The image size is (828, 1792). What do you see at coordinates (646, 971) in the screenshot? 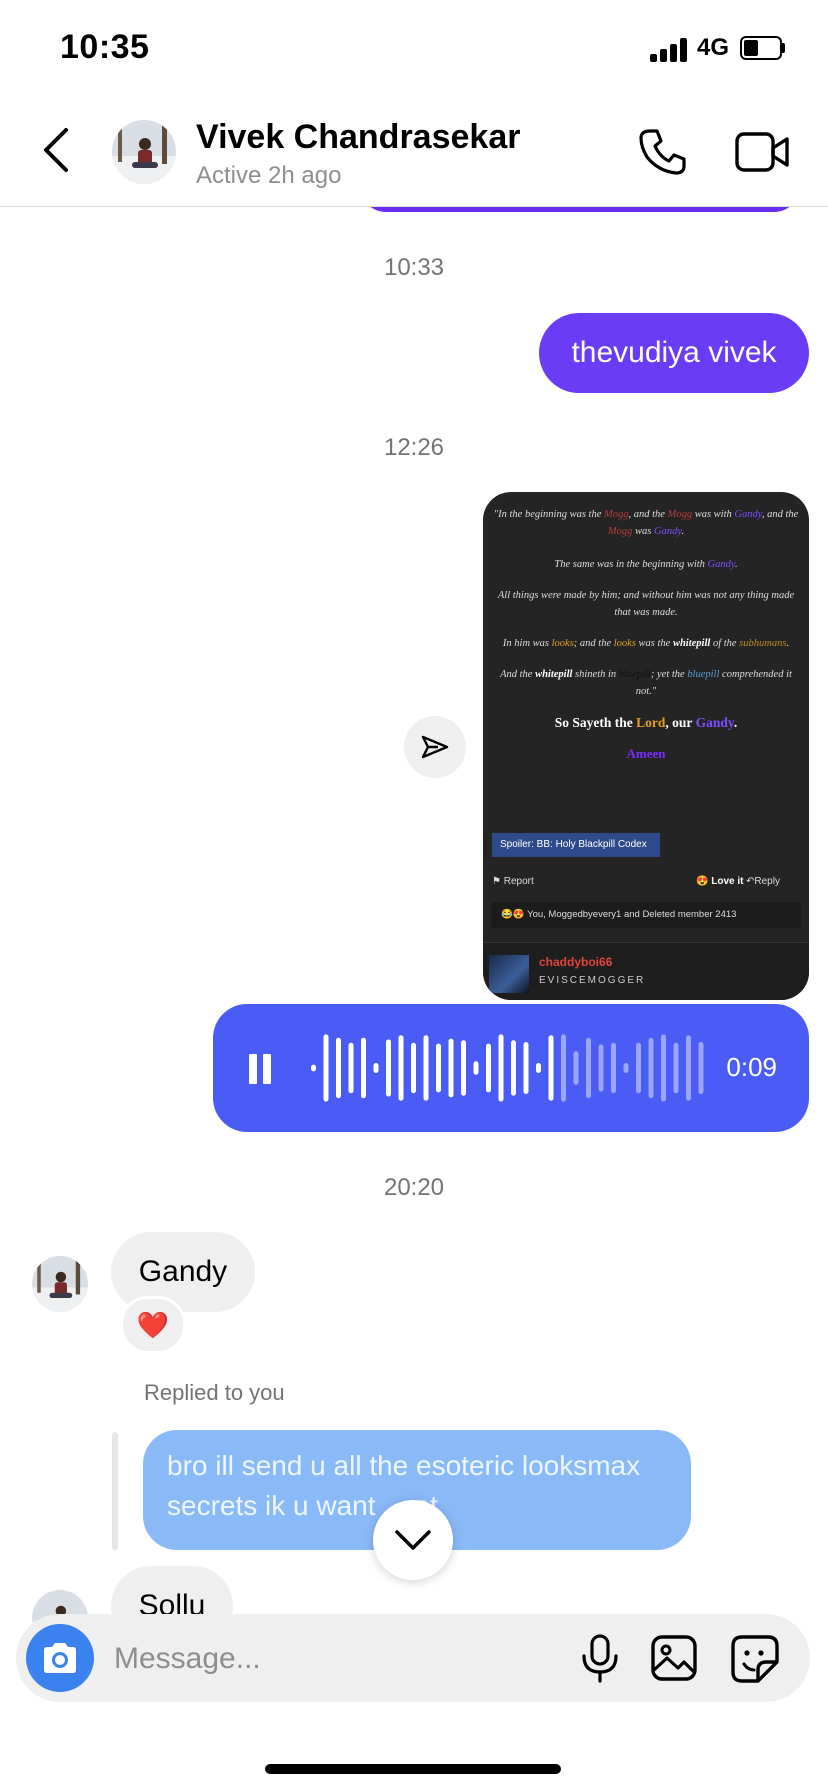
I see `card-user: chaddyboi66 EVISCEMOGGER` at bounding box center [646, 971].